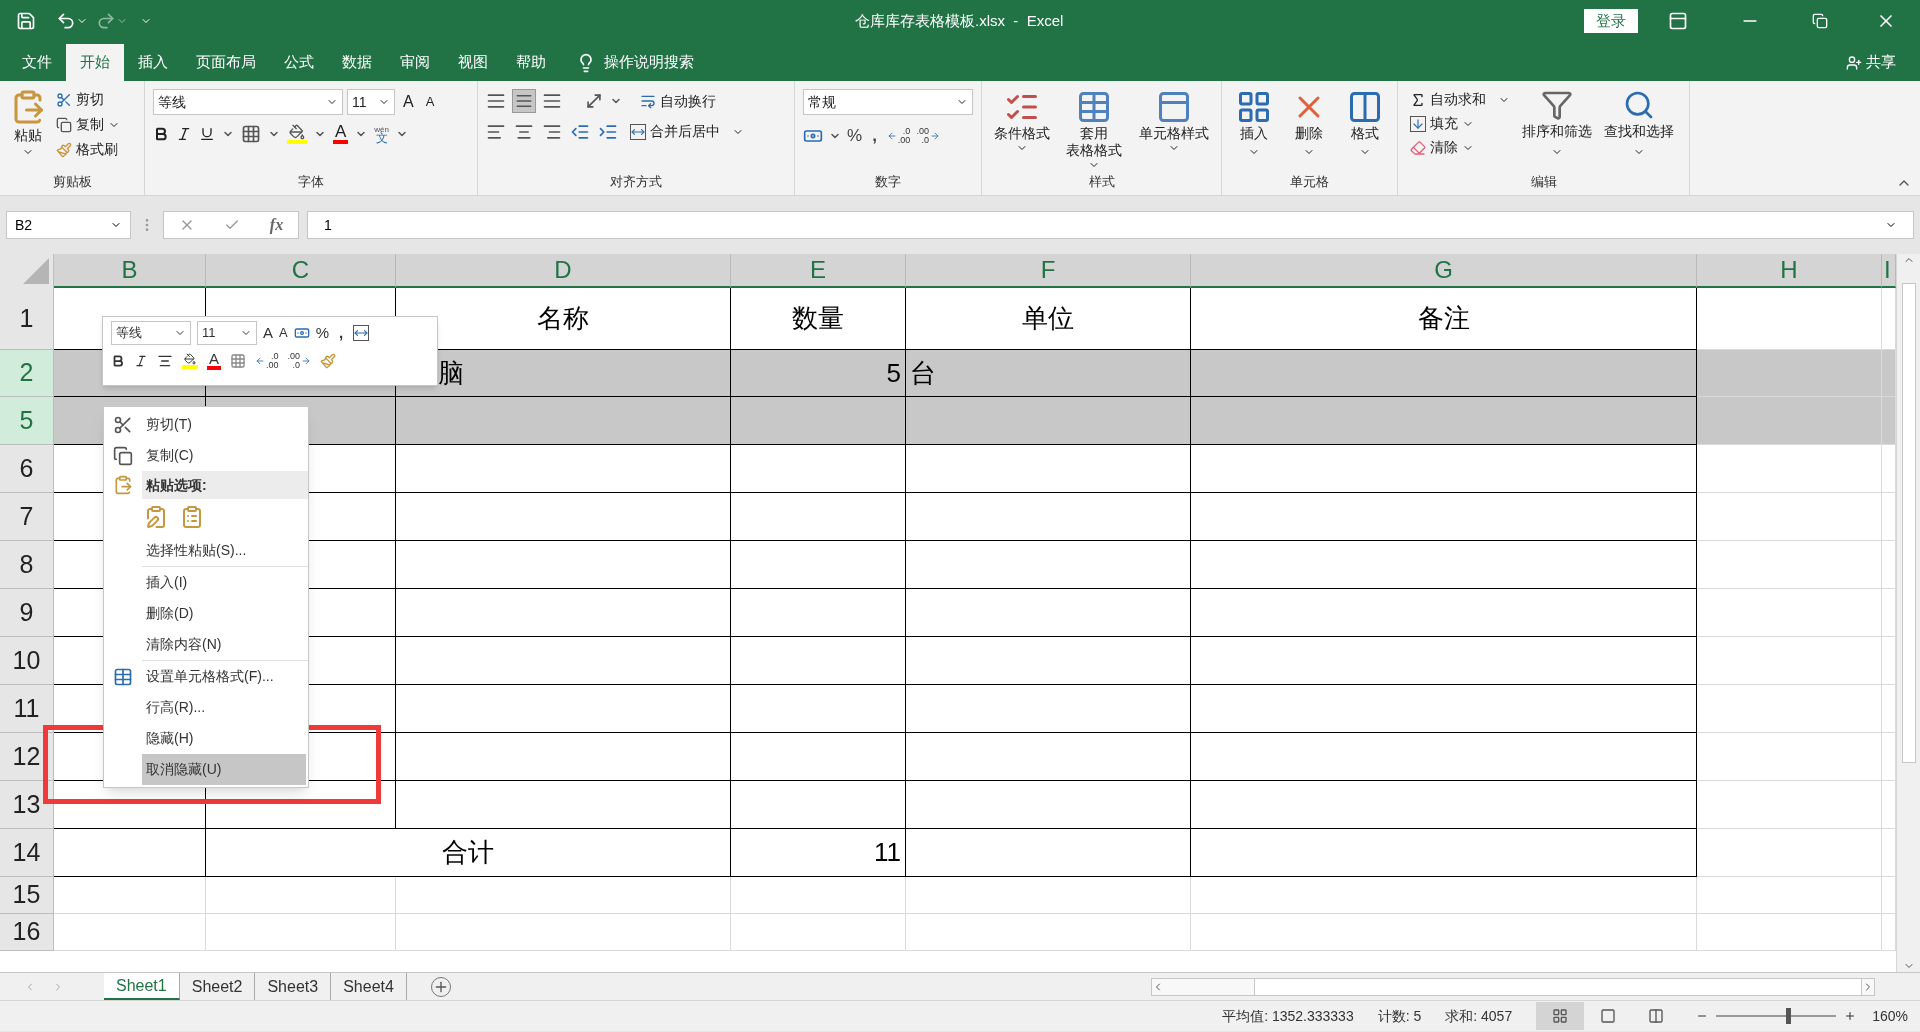  I want to click on zoom-level: 160%, so click(1890, 1016).